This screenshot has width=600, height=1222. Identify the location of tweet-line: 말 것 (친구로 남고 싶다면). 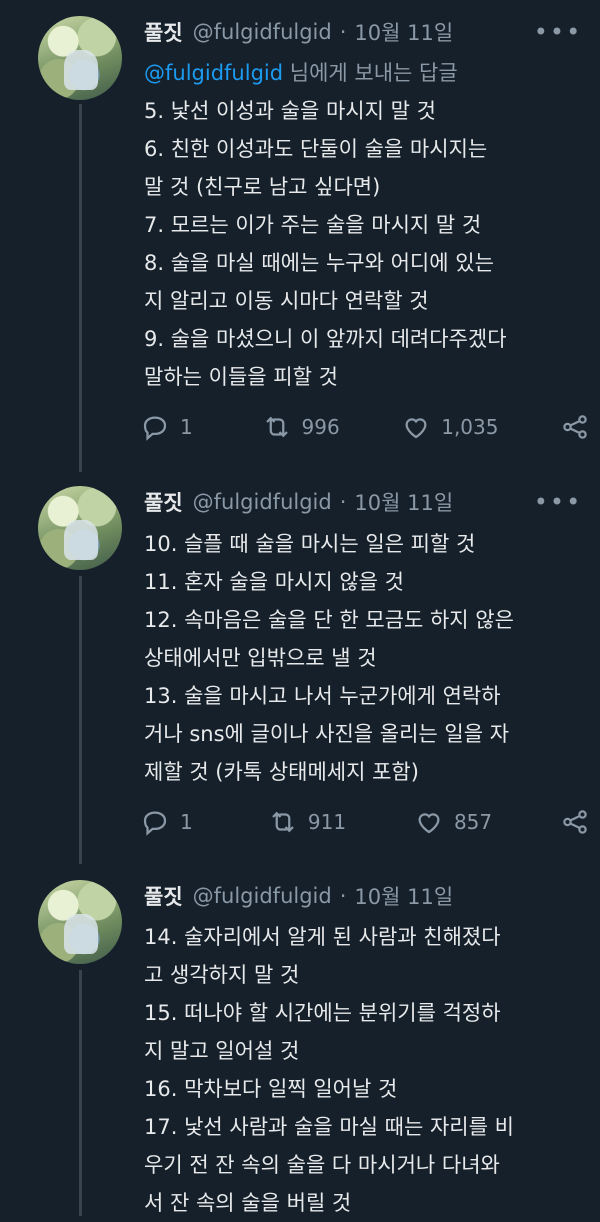
(262, 187).